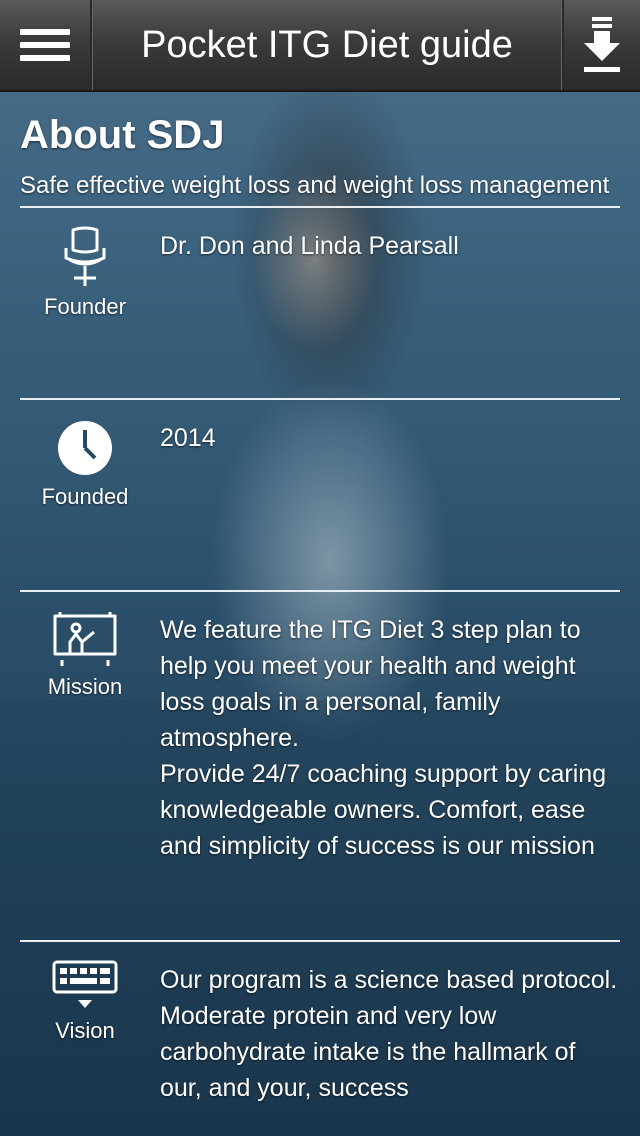 The width and height of the screenshot is (640, 1136). What do you see at coordinates (85, 448) in the screenshot?
I see `clock-icon` at bounding box center [85, 448].